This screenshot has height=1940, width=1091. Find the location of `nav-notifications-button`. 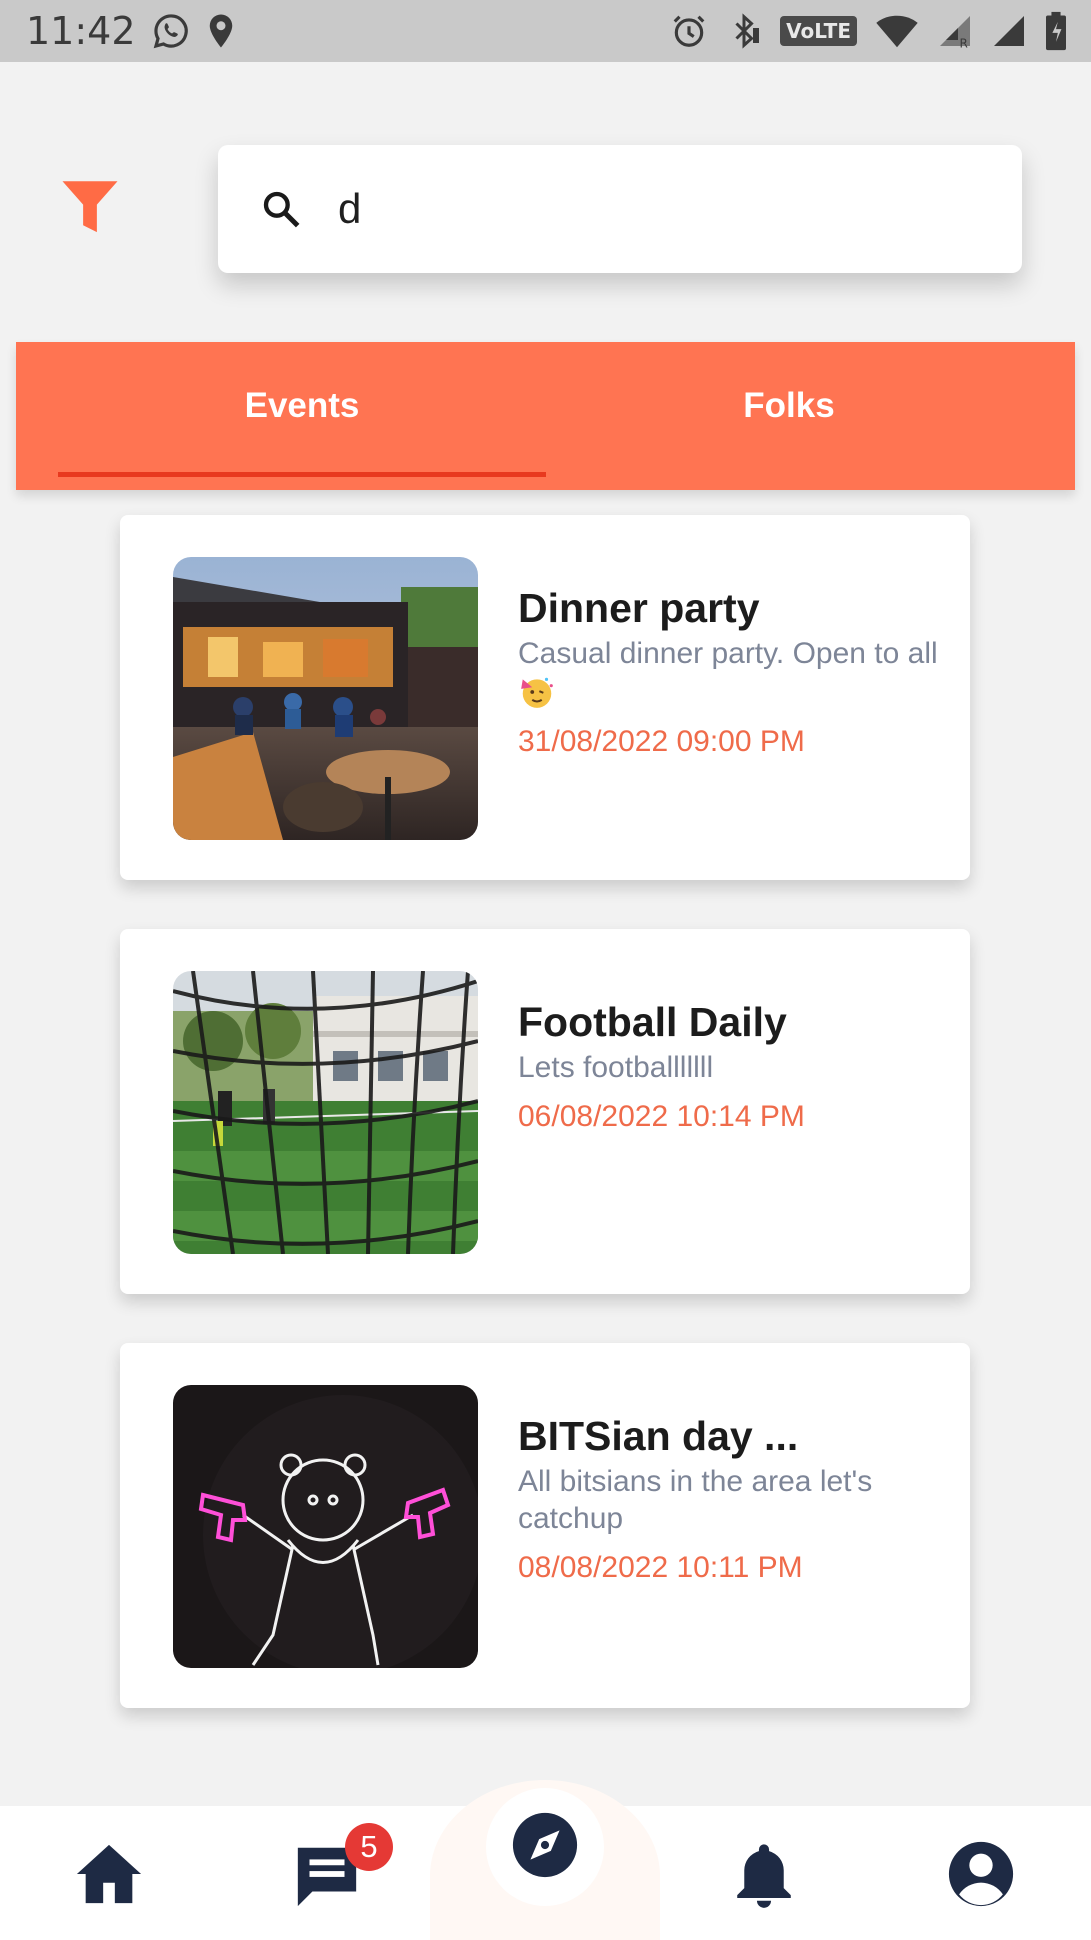

nav-notifications-button is located at coordinates (764, 1876).